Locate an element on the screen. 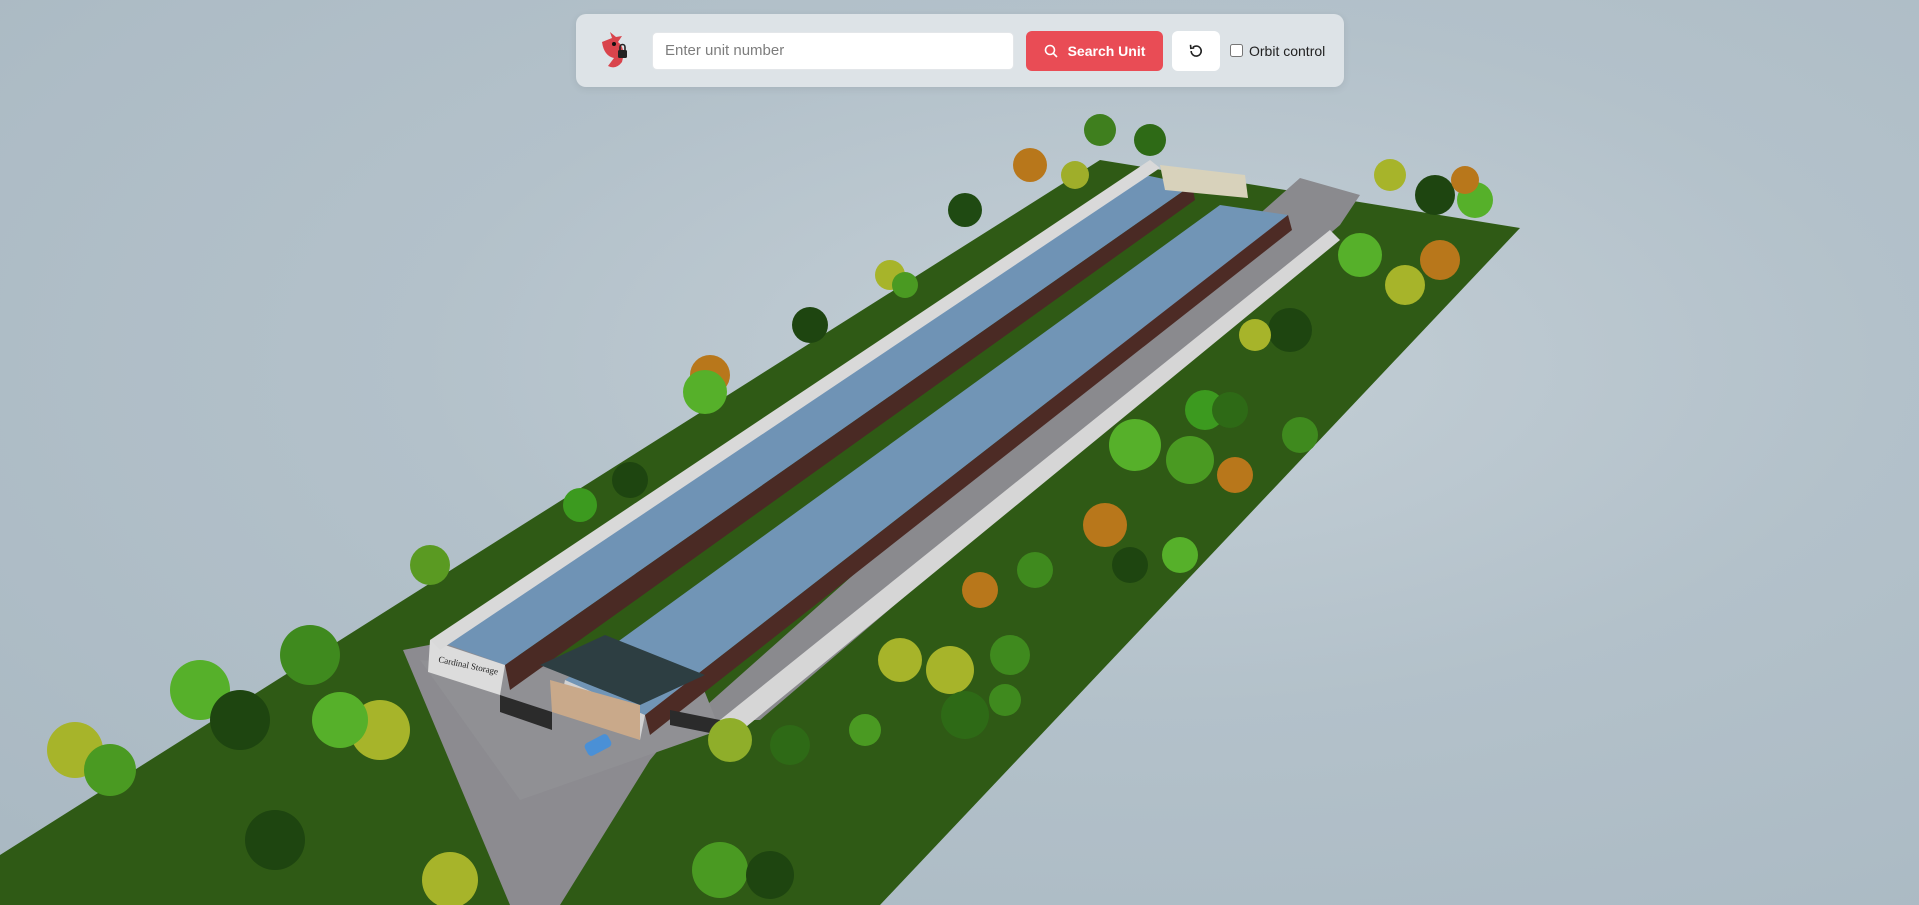 The width and height of the screenshot is (1919, 905). reset-view-button is located at coordinates (1196, 50).